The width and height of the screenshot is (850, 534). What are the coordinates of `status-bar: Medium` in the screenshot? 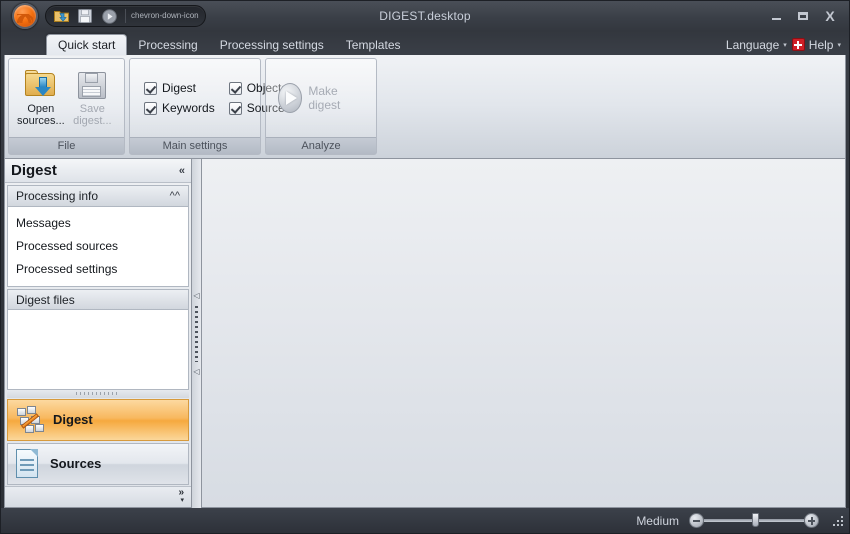 It's located at (425, 520).